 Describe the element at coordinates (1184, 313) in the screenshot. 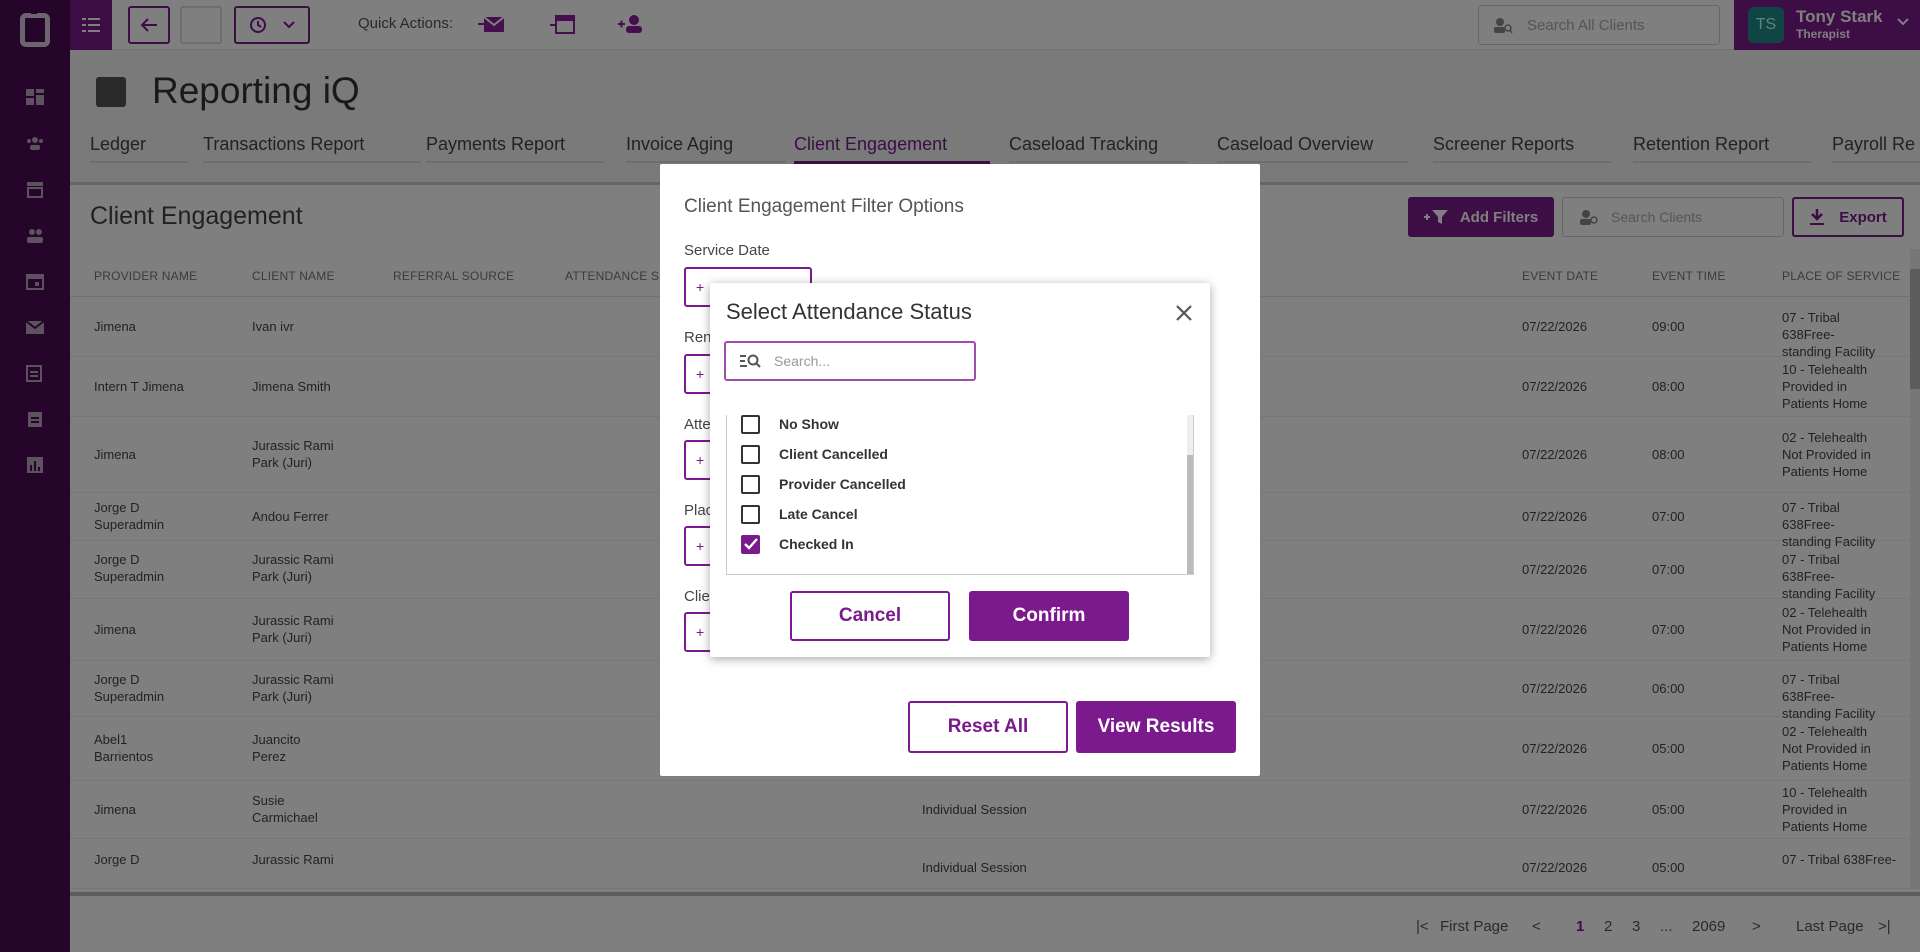

I see `close-icon` at that location.